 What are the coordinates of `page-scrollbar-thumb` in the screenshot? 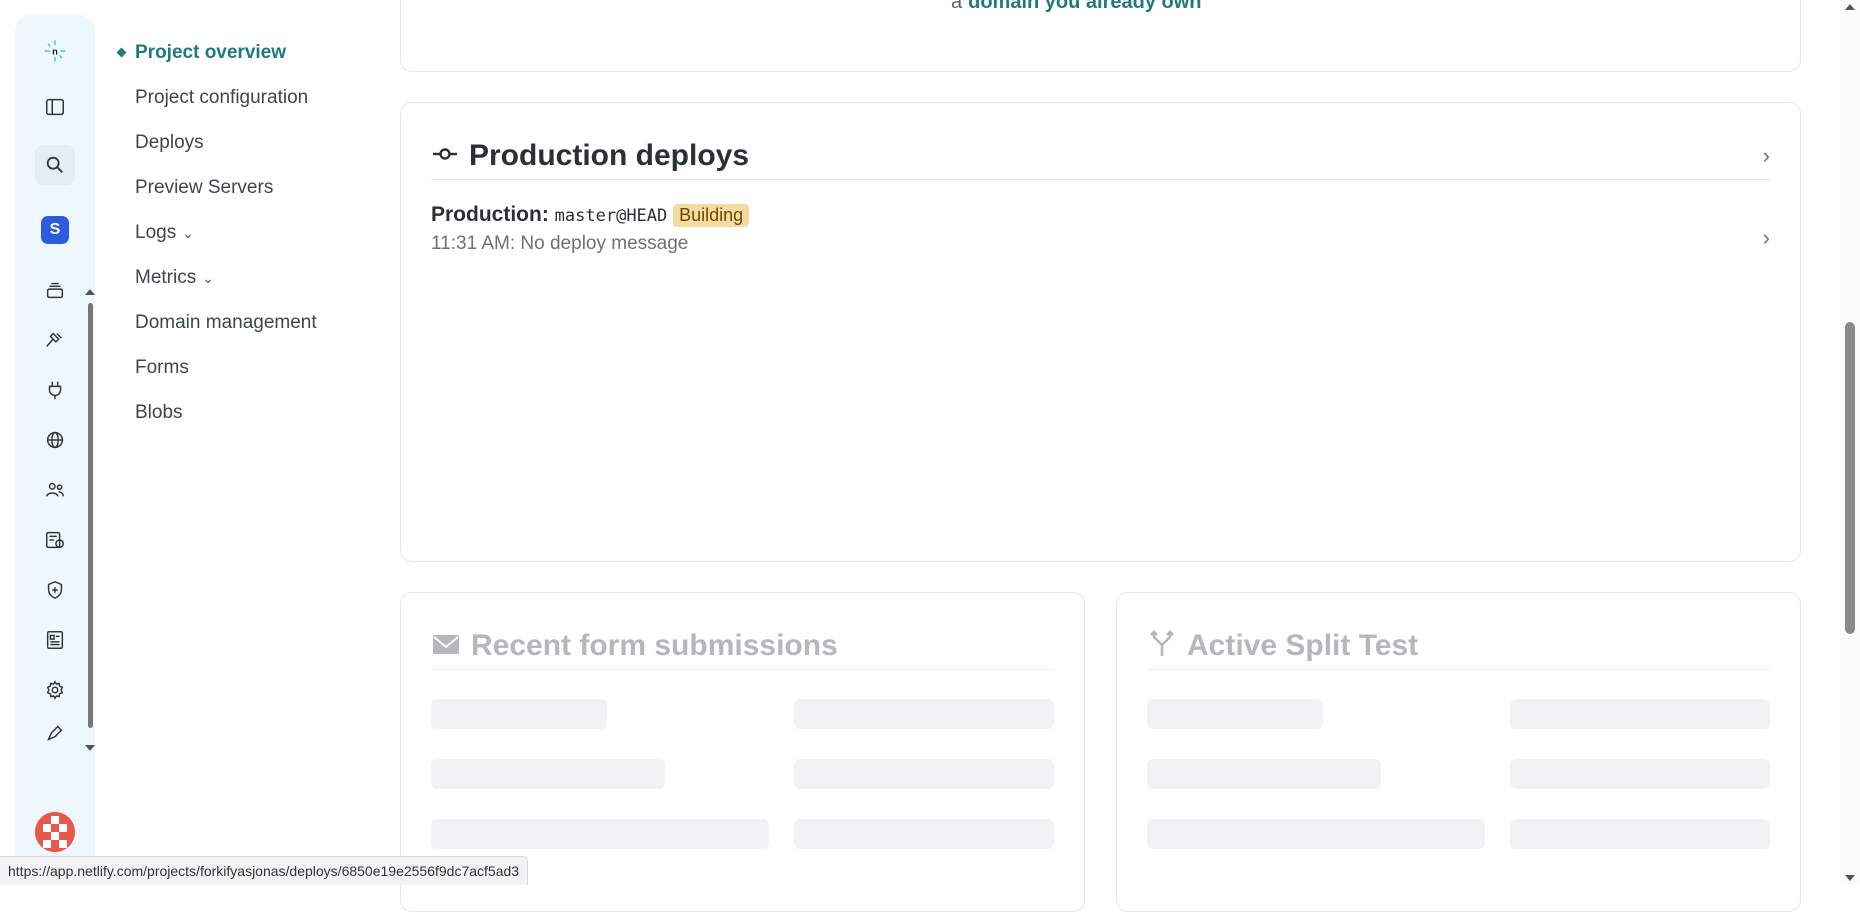 It's located at (1850, 478).